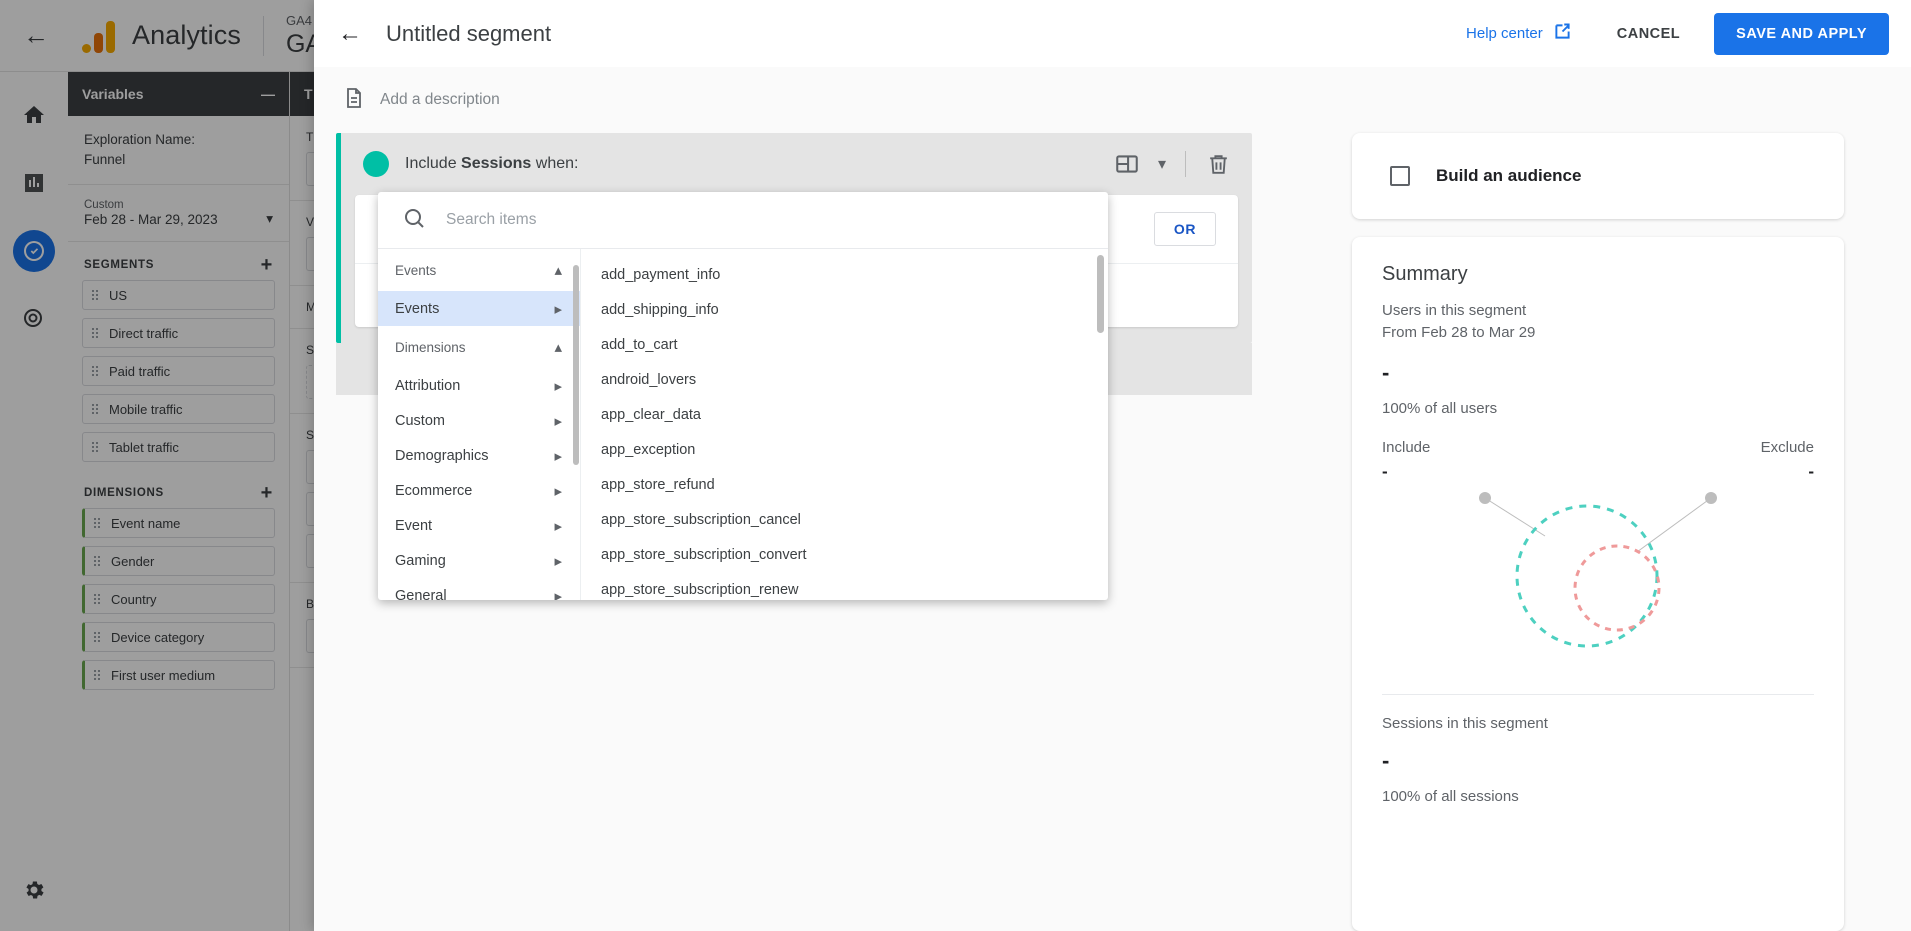  I want to click on condition-scope: Sessions, so click(496, 163).